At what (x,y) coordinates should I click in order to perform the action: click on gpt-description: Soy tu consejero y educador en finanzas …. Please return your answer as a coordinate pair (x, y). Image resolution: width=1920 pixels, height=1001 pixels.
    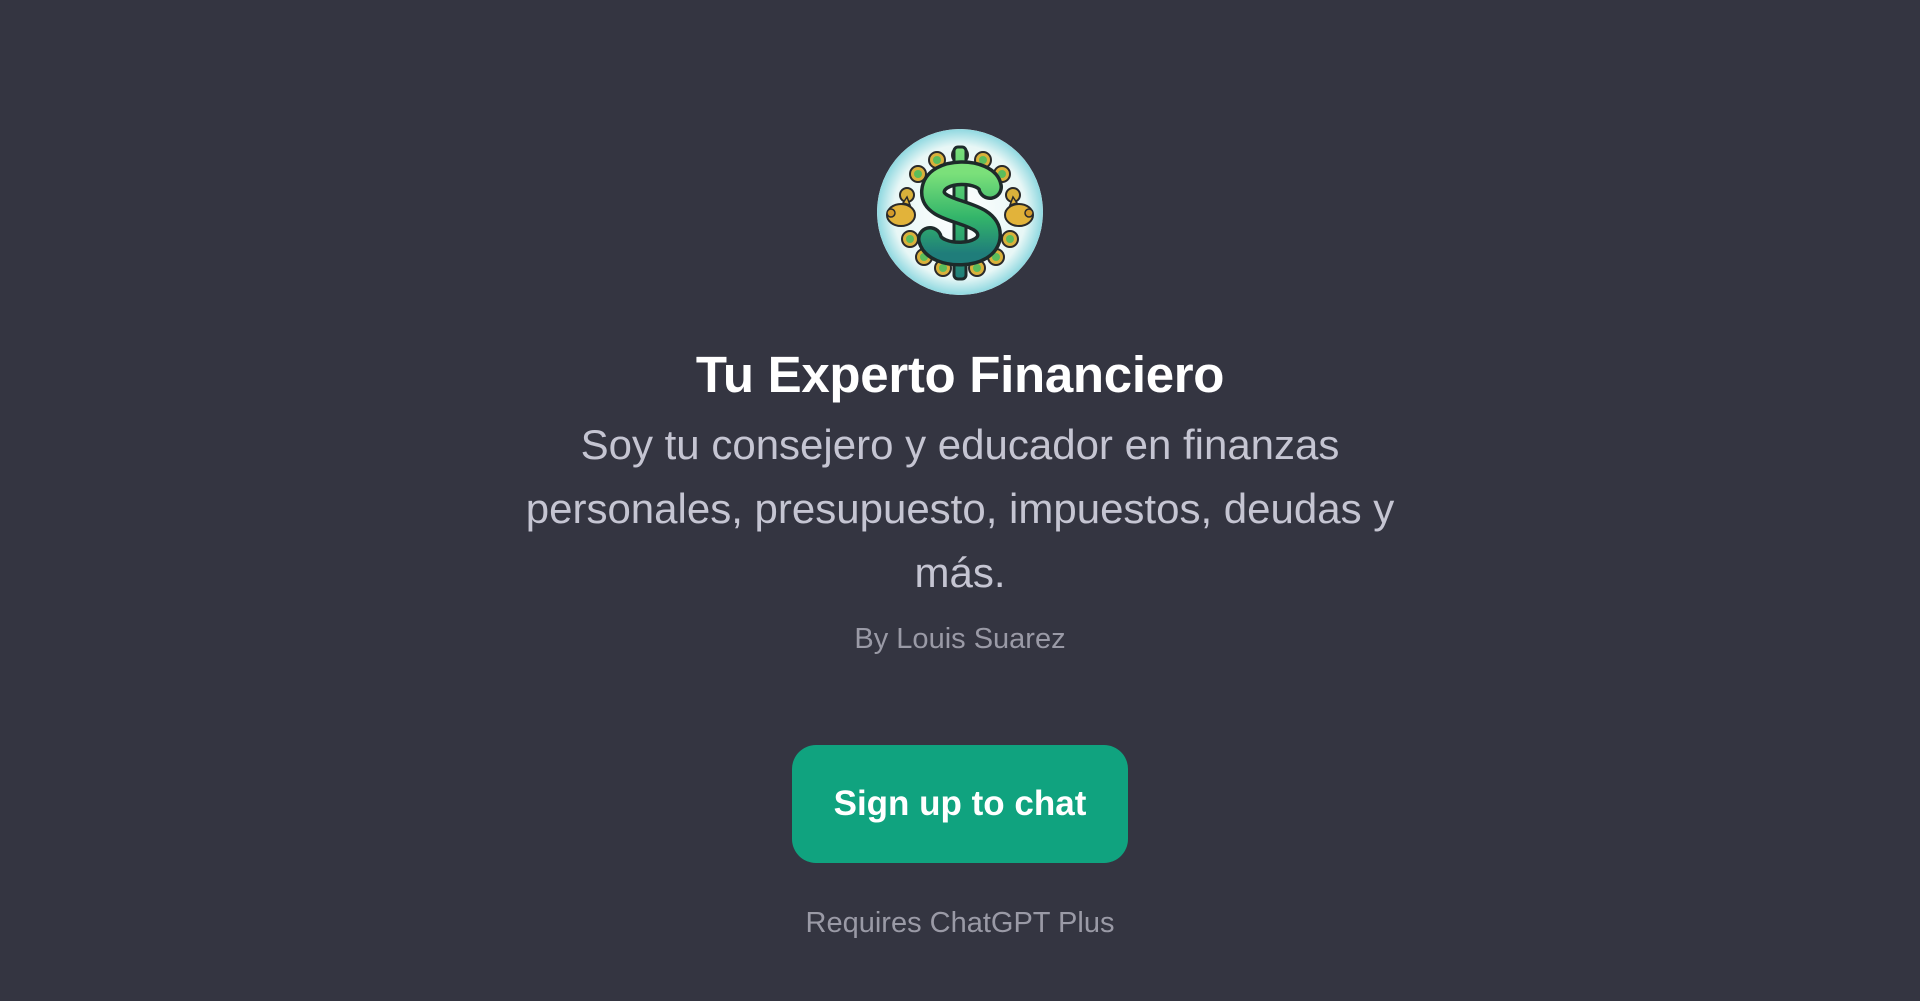
    Looking at the image, I should click on (960, 508).